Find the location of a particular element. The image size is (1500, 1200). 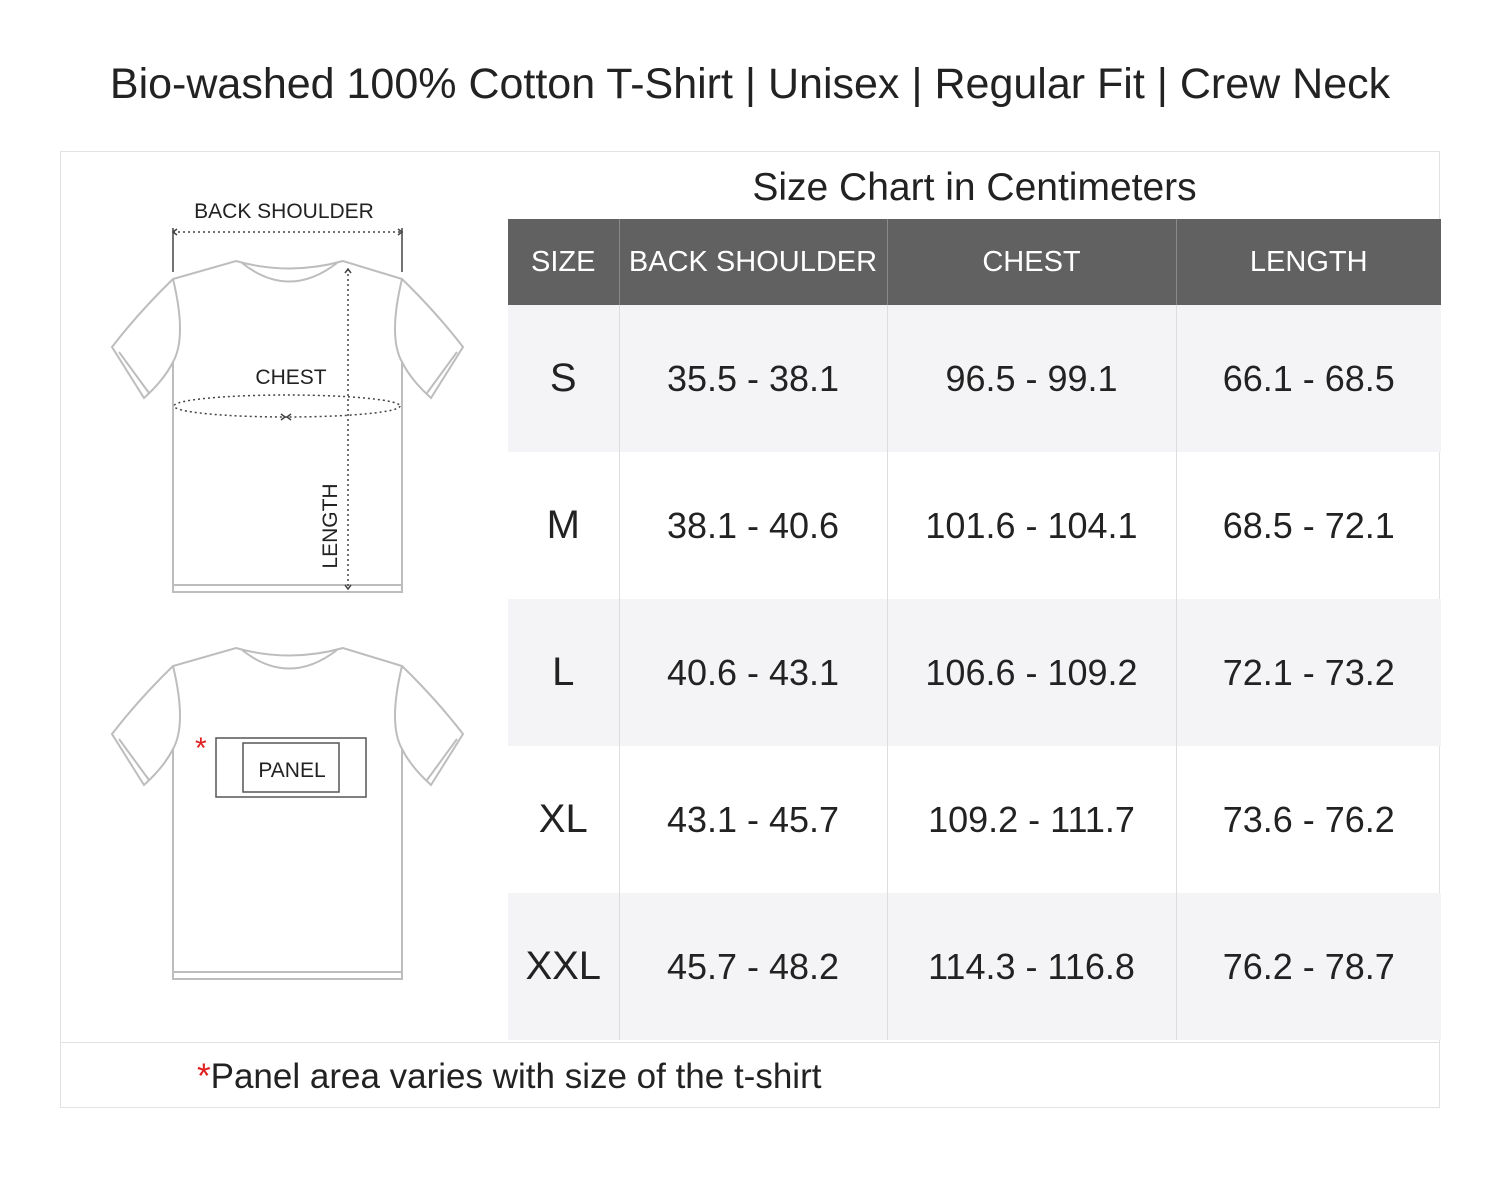

size-cell: L is located at coordinates (564, 672).